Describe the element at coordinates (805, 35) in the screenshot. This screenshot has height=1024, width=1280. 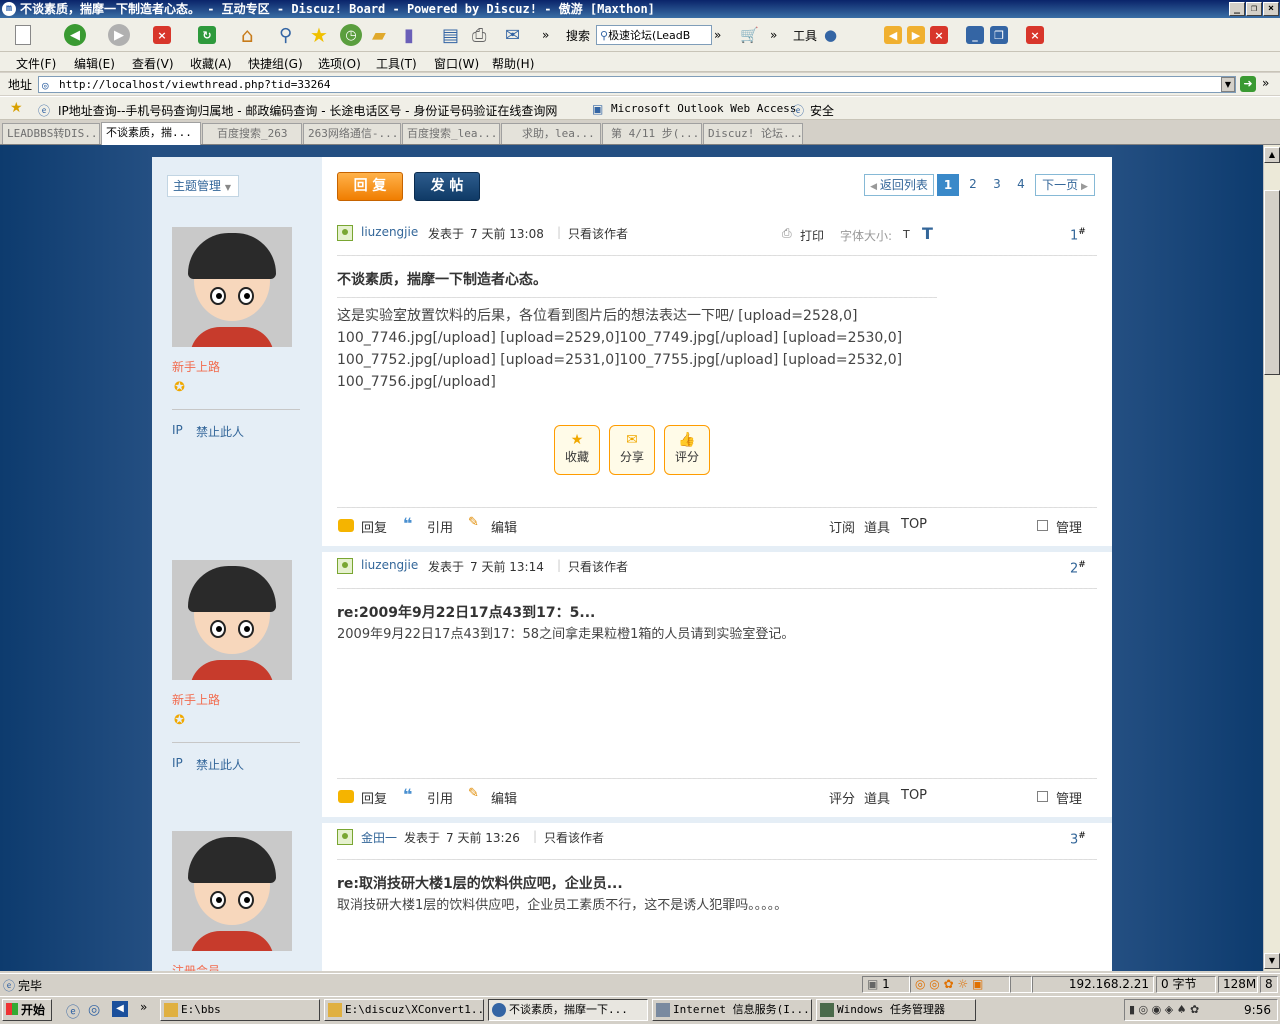
I see `tools-label: 工具` at that location.